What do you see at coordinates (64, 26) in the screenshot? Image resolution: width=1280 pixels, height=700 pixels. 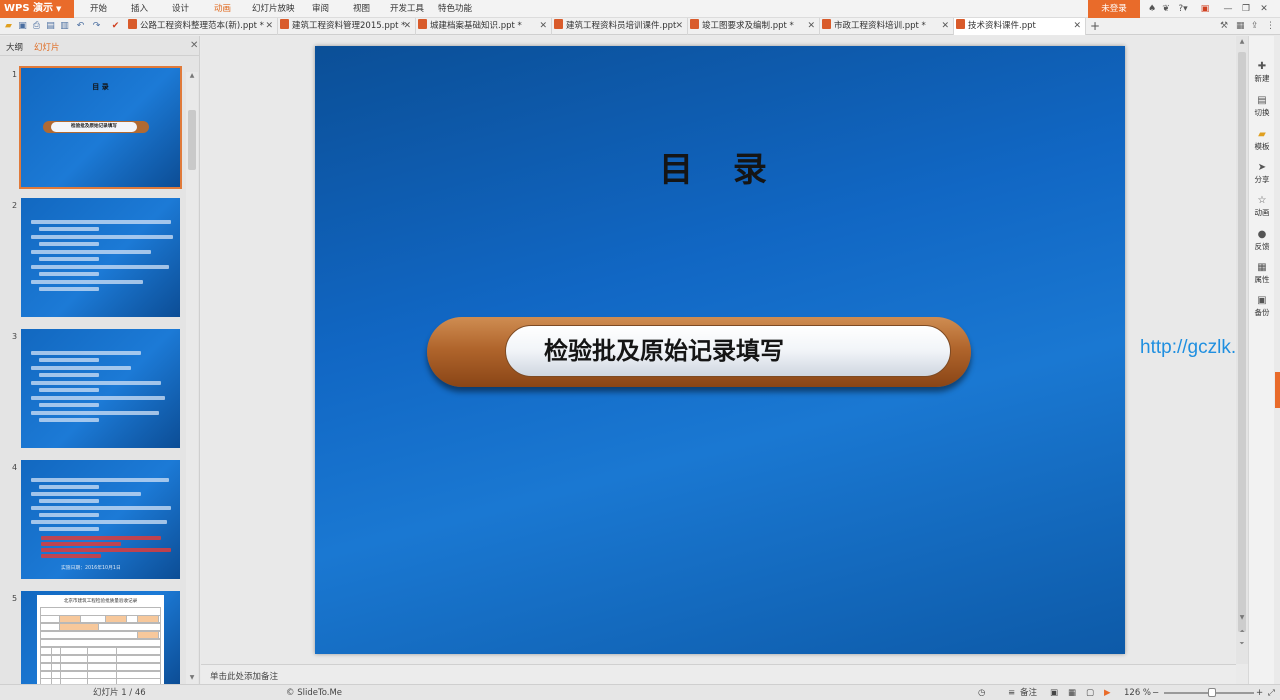 I see `export-icon: ▥` at bounding box center [64, 26].